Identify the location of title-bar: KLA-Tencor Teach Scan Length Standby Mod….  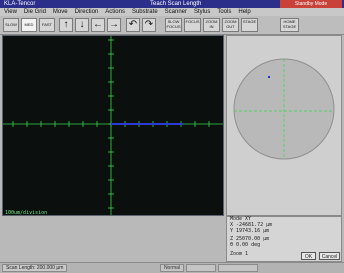
(172, 4).